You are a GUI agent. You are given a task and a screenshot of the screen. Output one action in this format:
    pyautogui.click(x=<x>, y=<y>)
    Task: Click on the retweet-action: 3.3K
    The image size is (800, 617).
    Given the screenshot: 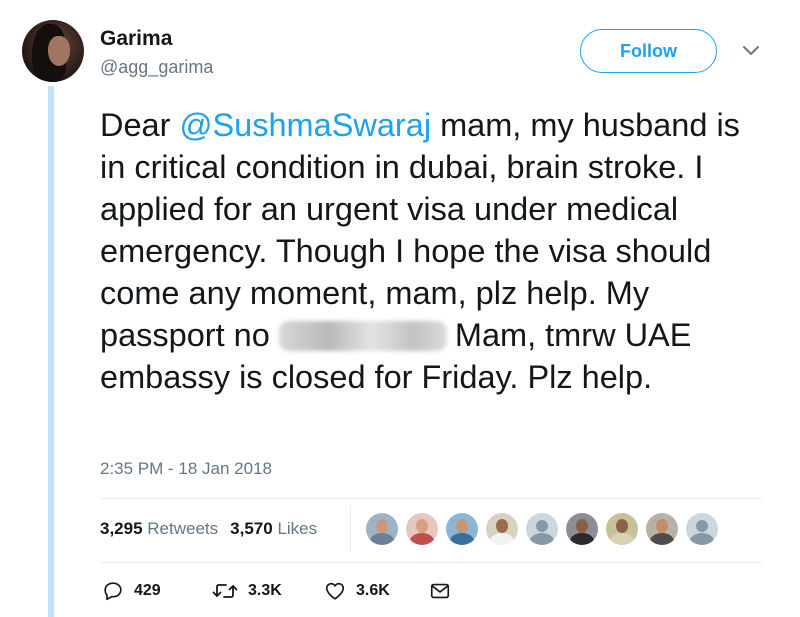 What is the action you would take?
    pyautogui.click(x=268, y=591)
    